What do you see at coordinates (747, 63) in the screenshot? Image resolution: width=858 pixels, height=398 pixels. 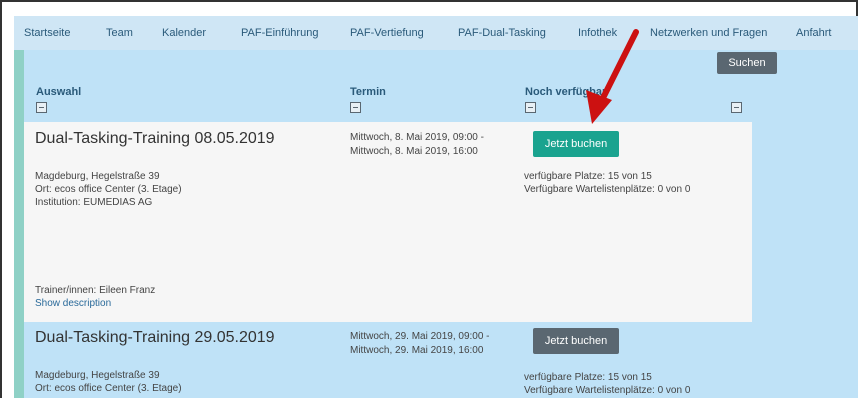 I see `search-button: Suchen` at bounding box center [747, 63].